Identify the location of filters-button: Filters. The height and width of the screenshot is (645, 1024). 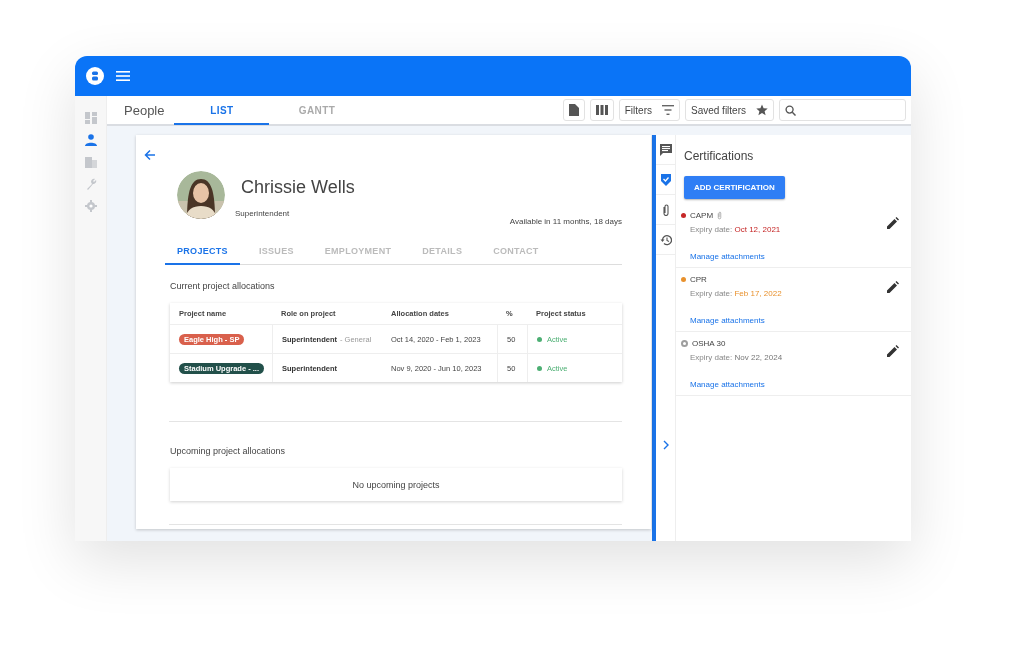
(649, 110).